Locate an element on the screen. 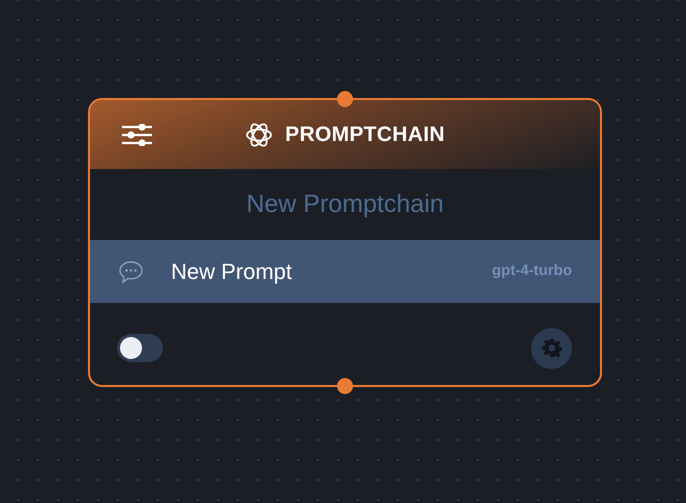 The width and height of the screenshot is (686, 503). knot-icon is located at coordinates (259, 134).